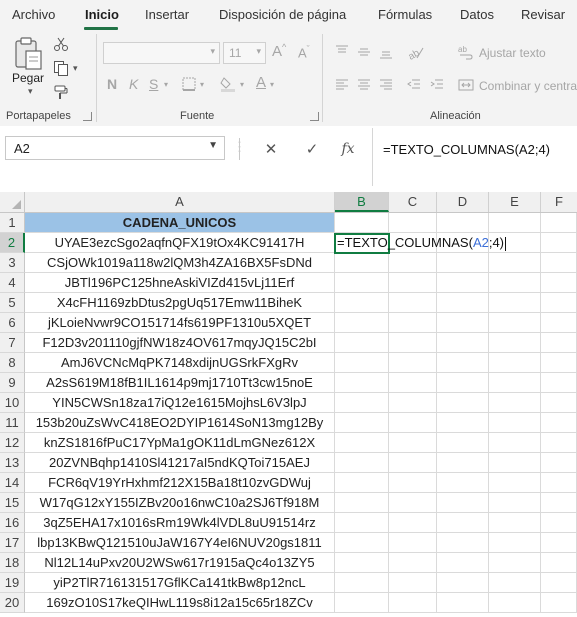 The width and height of the screenshot is (577, 617). What do you see at coordinates (161, 53) in the screenshot?
I see `font-name-select: ▾` at bounding box center [161, 53].